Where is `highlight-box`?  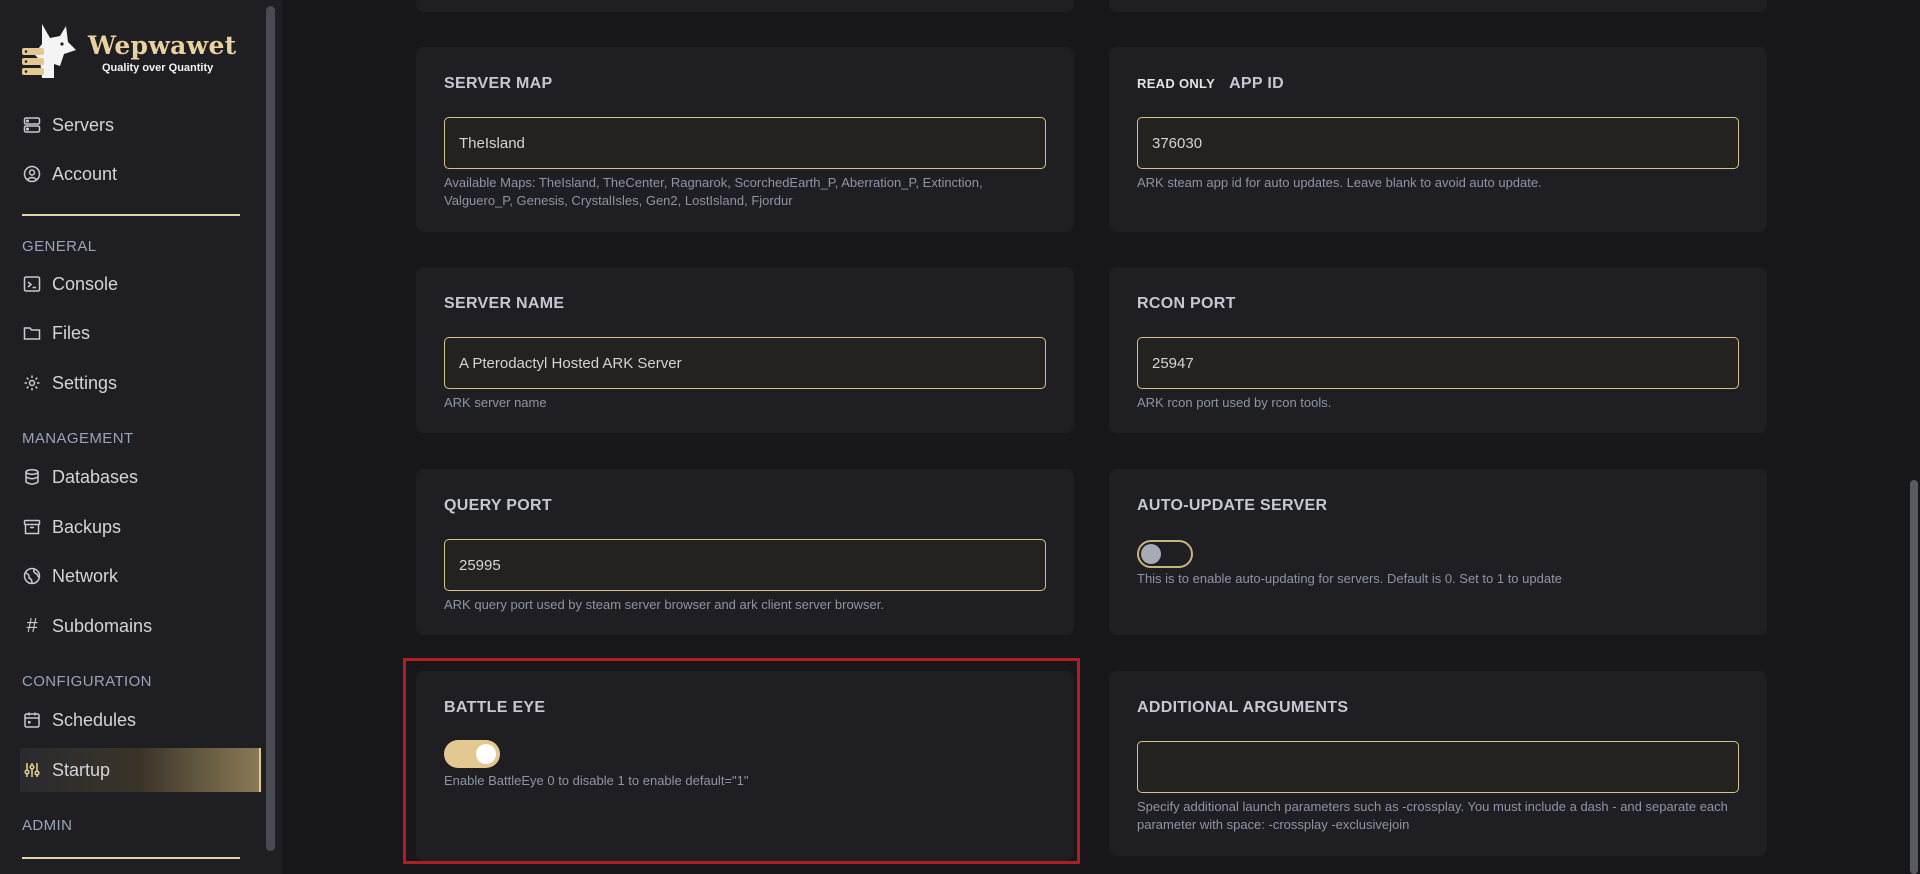 highlight-box is located at coordinates (741, 761).